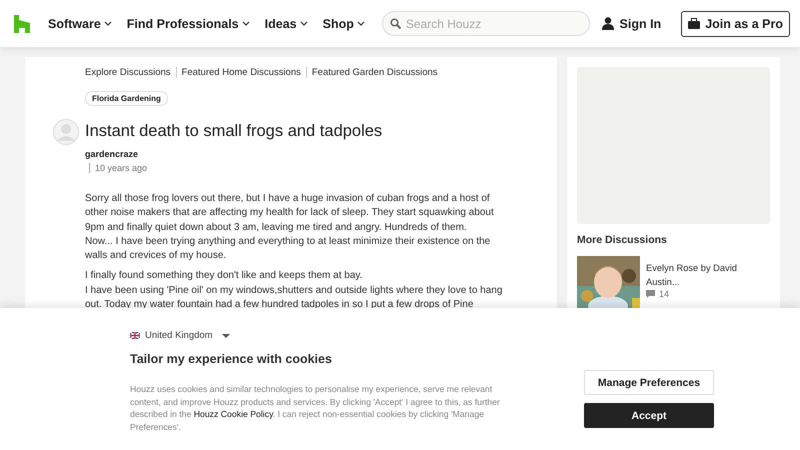 Image resolution: width=800 pixels, height=450 pixels. What do you see at coordinates (126, 98) in the screenshot?
I see `topic-tag: Florida Gardening` at bounding box center [126, 98].